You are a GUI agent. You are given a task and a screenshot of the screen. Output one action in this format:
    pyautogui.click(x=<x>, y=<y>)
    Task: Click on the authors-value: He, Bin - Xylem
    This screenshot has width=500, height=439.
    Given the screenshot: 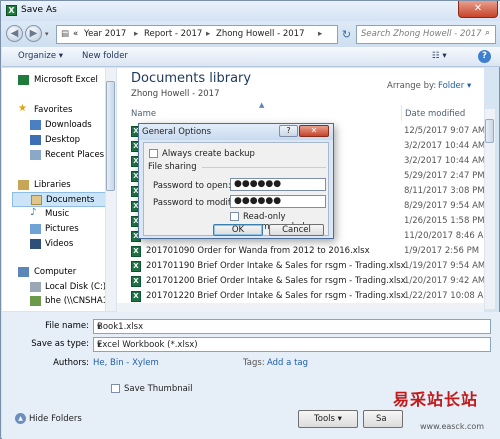 What is the action you would take?
    pyautogui.click(x=126, y=363)
    